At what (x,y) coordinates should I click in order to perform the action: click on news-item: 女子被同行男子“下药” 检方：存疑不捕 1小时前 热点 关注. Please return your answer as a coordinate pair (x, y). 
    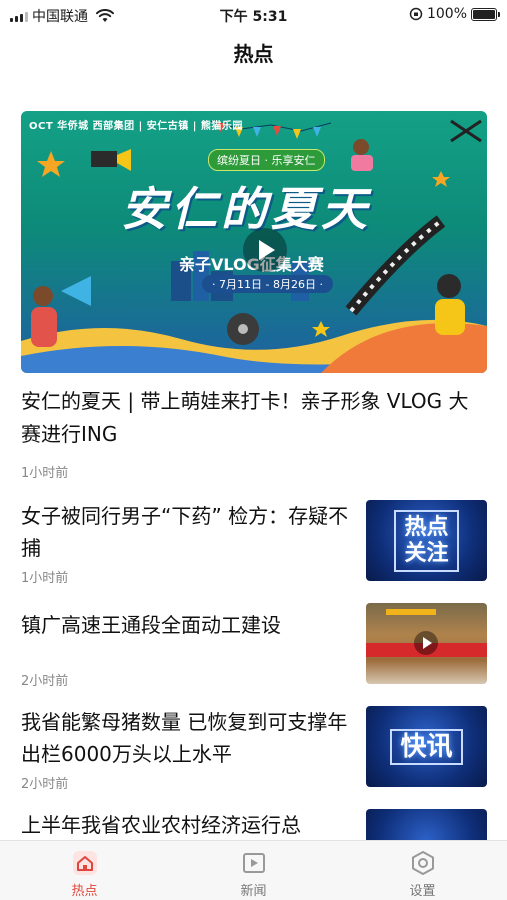
    Looking at the image, I should click on (254, 545).